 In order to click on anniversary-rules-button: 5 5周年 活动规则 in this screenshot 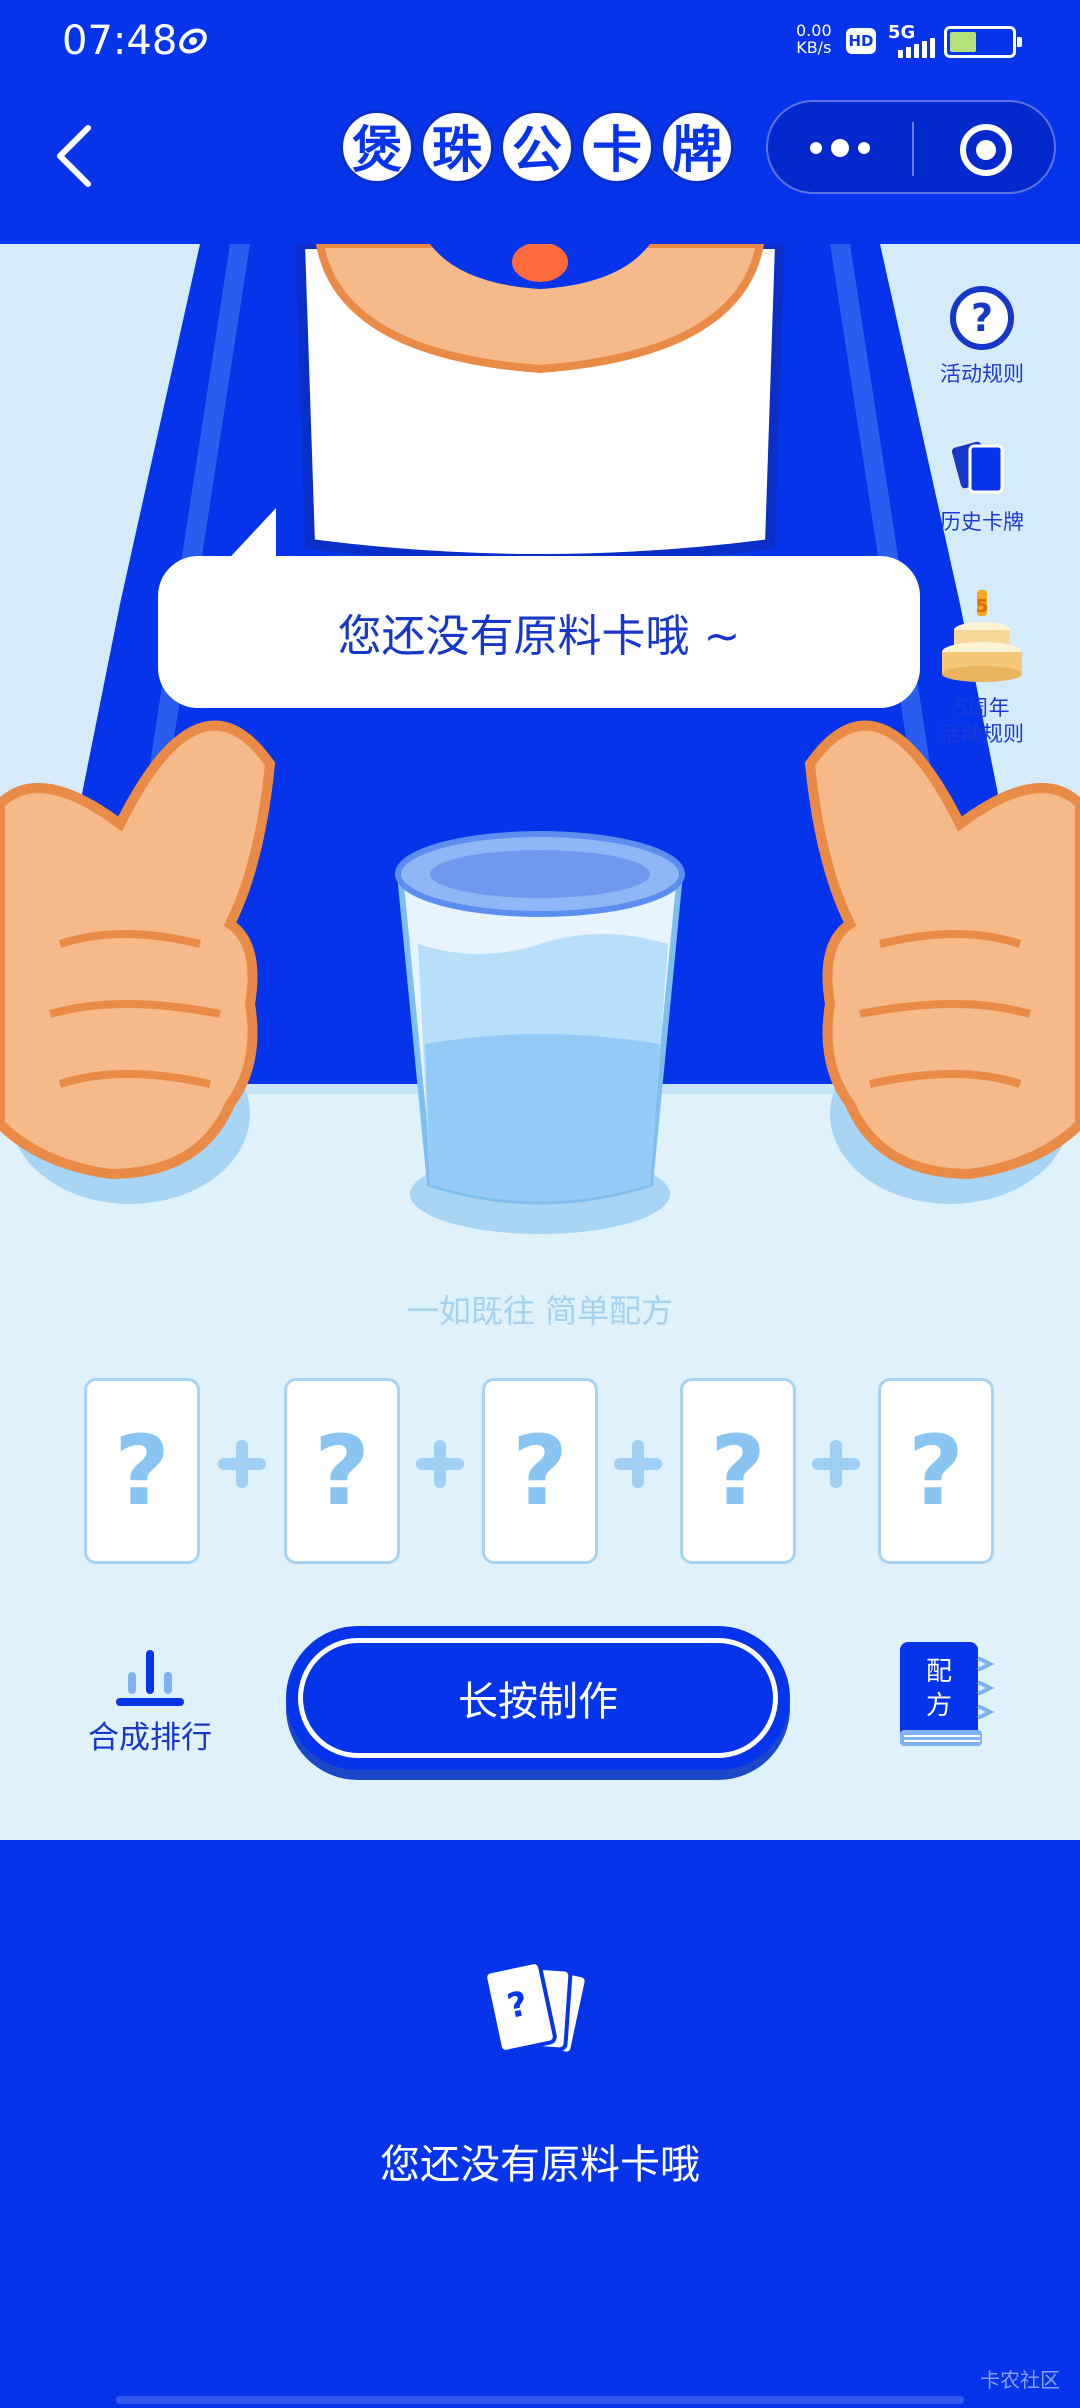, I will do `click(982, 666)`.